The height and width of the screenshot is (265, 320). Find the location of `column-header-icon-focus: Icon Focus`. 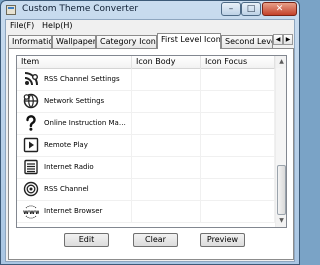

column-header-icon-focus: Icon Focus is located at coordinates (238, 62).